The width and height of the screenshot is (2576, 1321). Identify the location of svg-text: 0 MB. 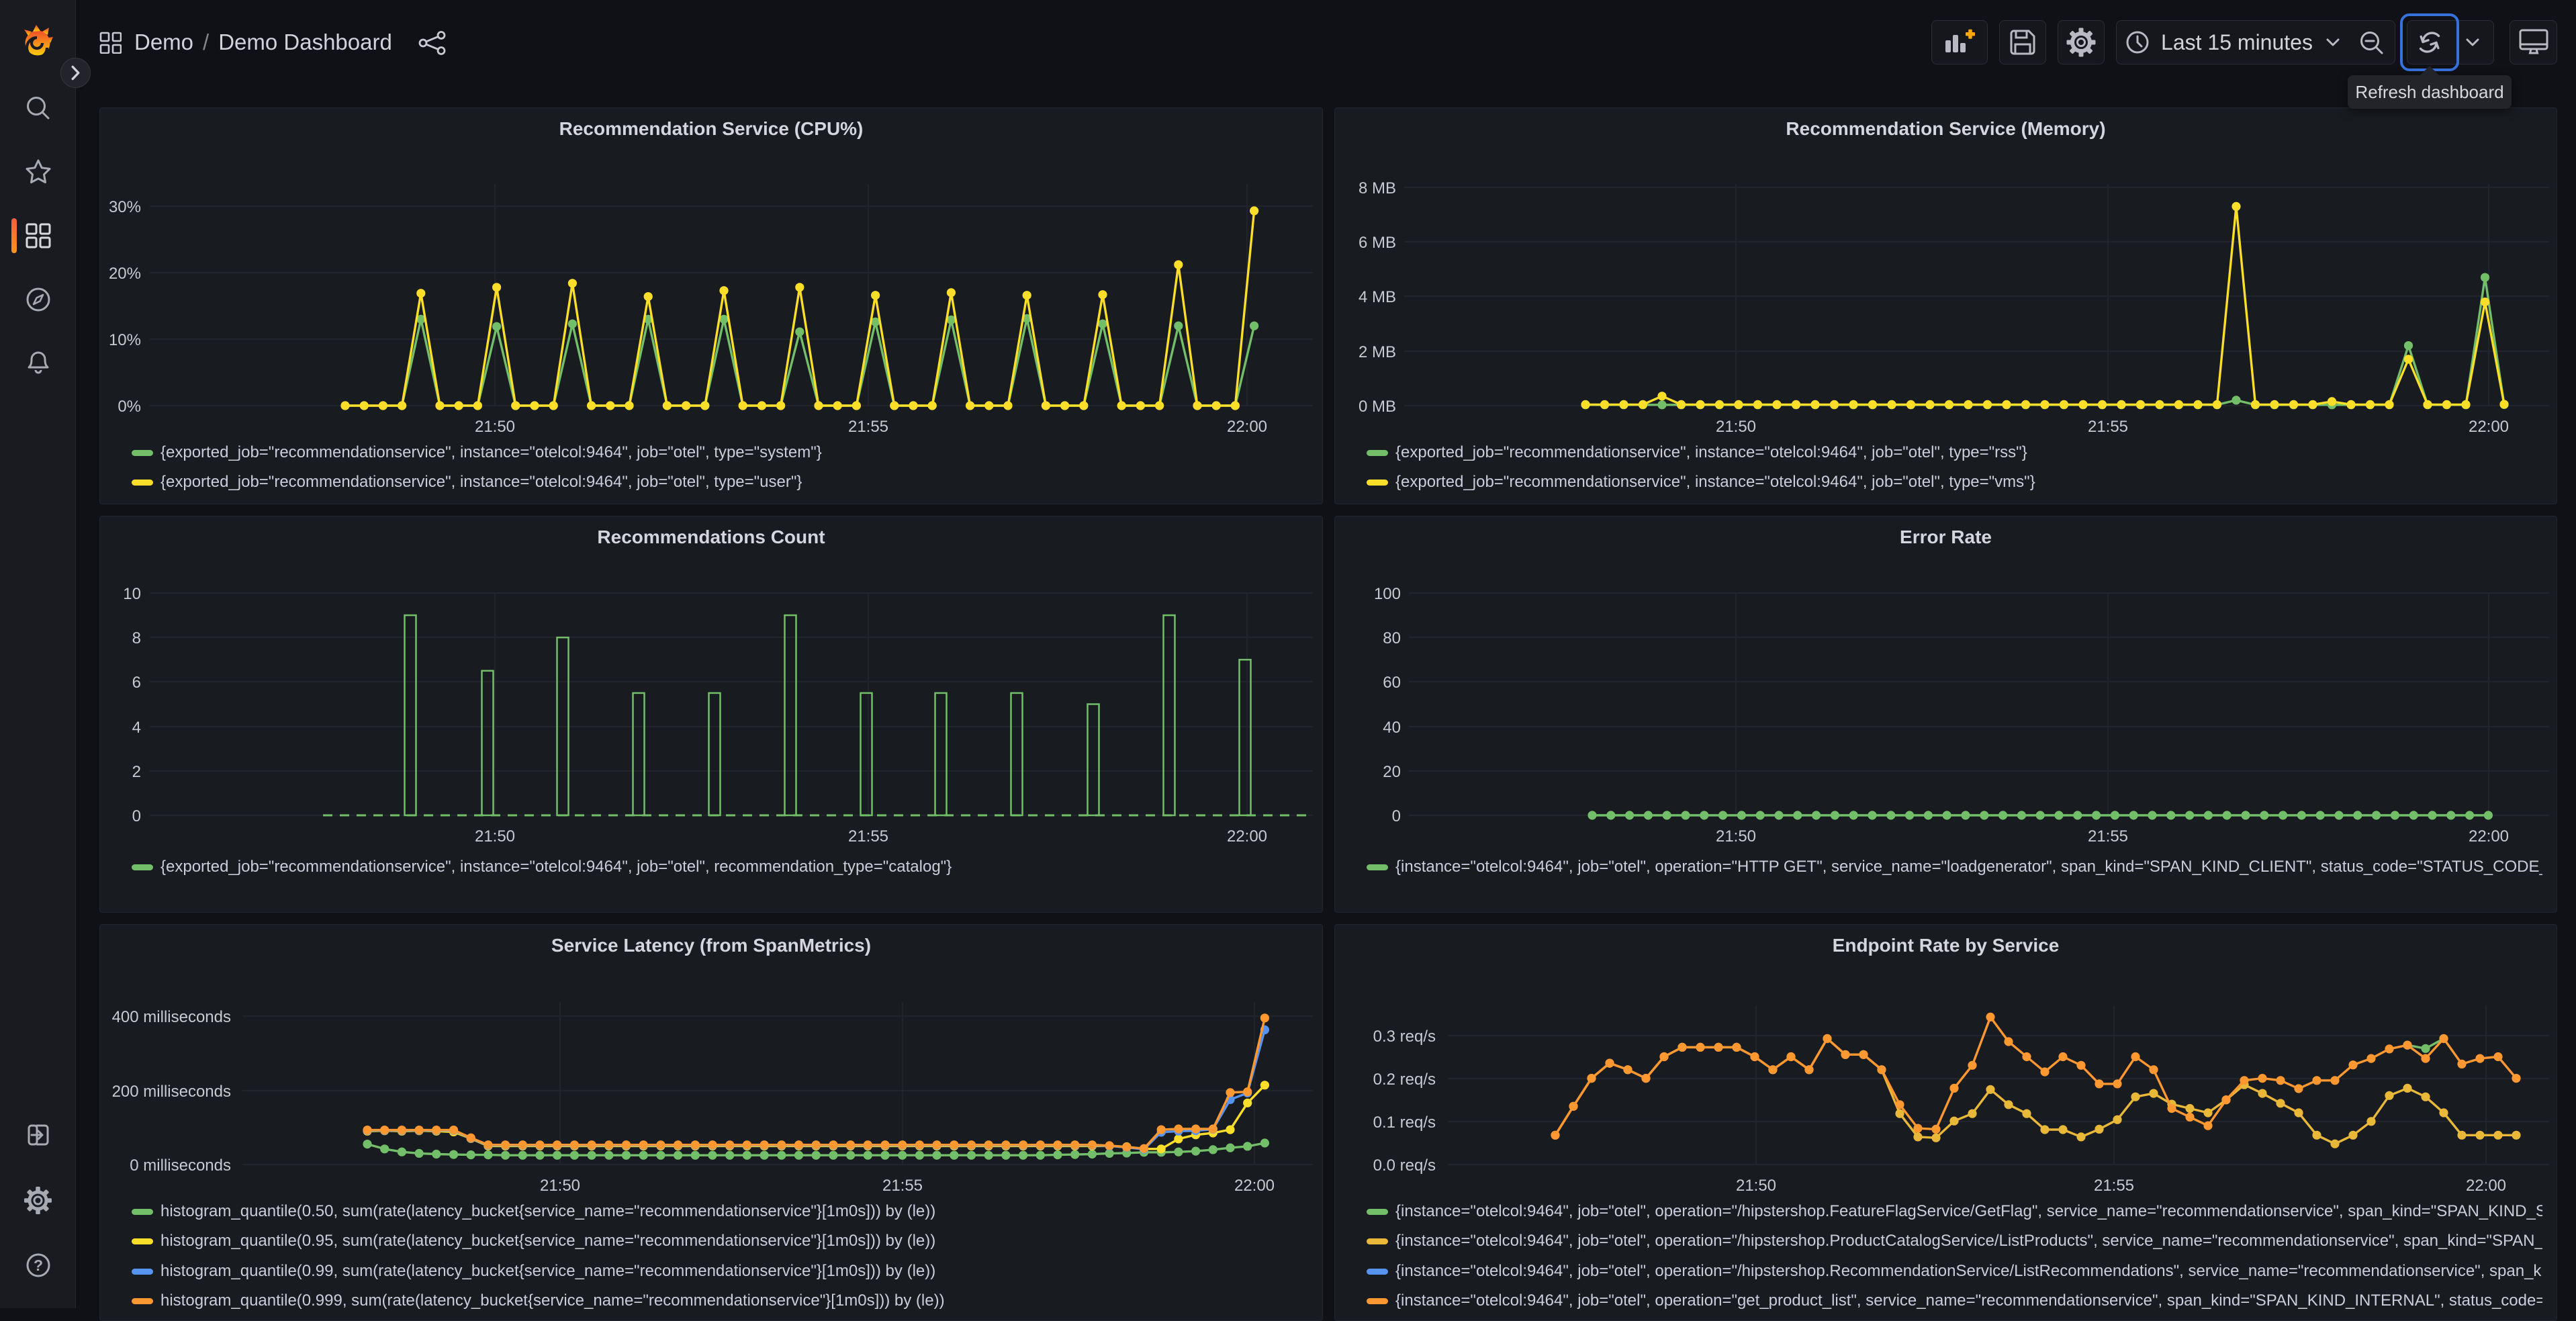
(1377, 407).